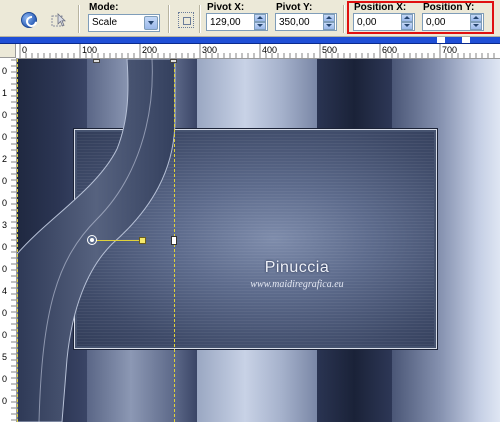  I want to click on ruler-corner, so click(8, 51).